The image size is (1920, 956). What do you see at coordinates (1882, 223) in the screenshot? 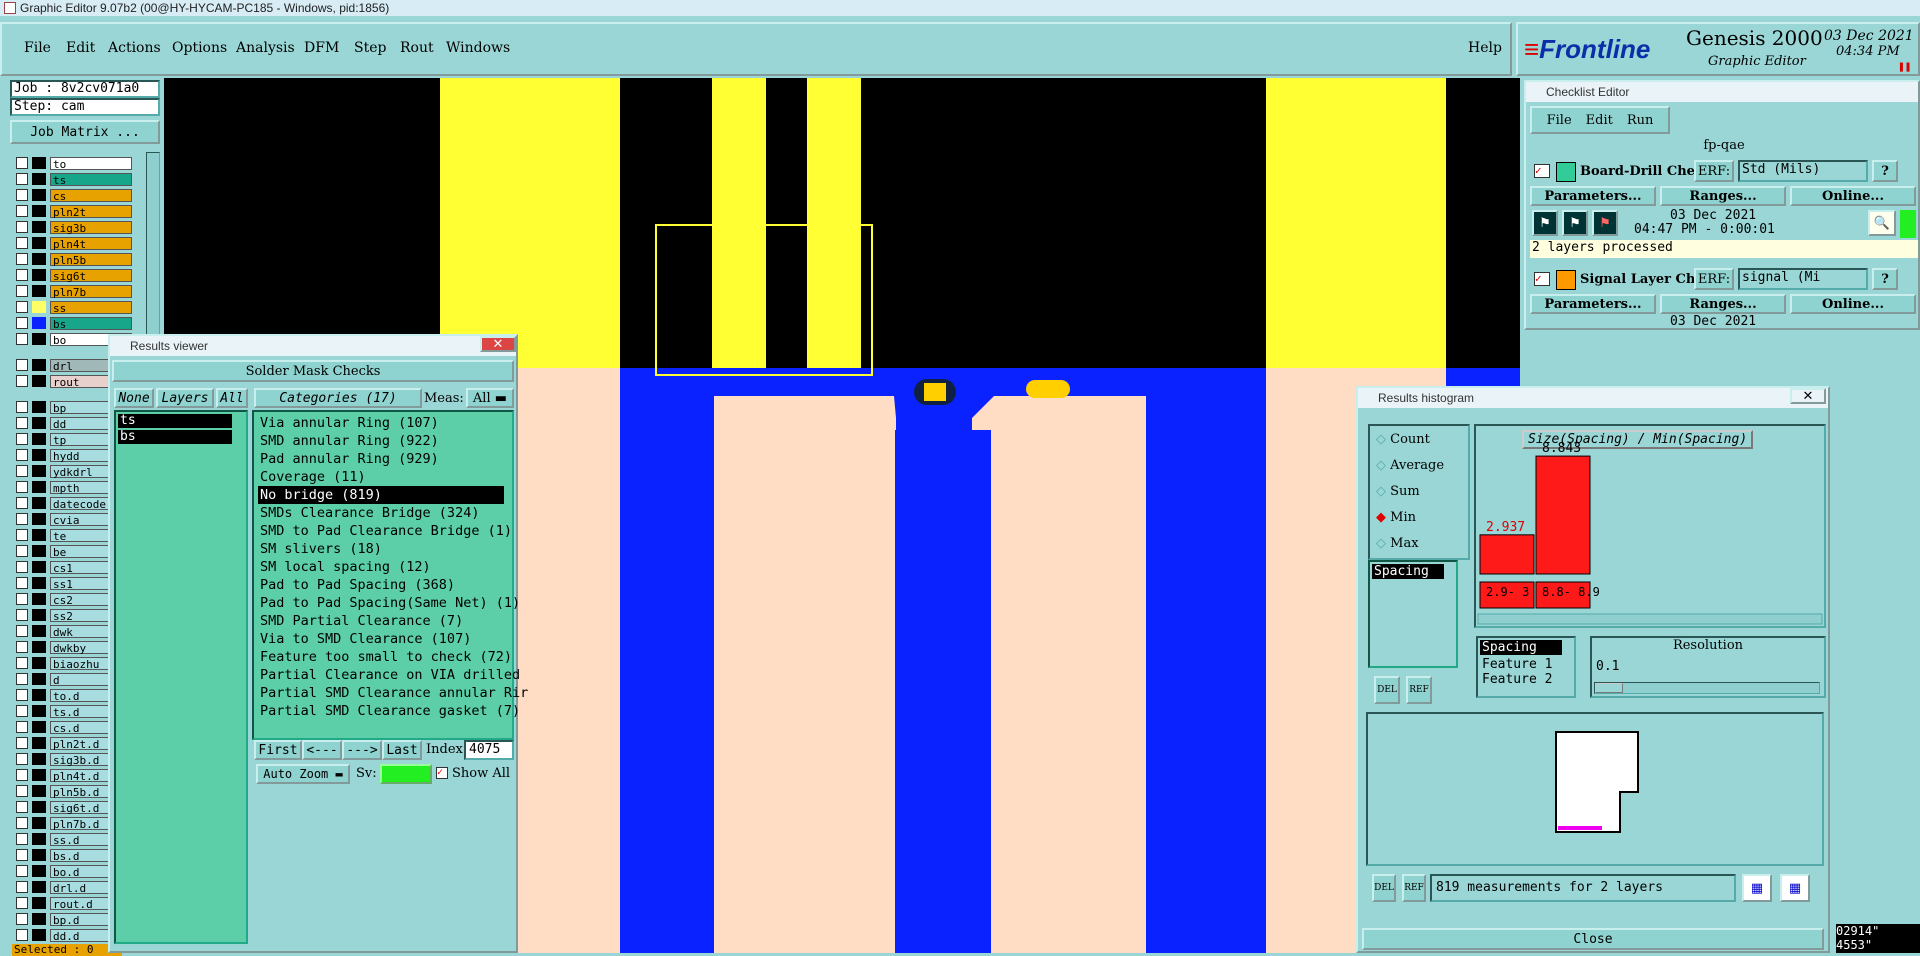
I see `zoom-icon: 🔍` at bounding box center [1882, 223].